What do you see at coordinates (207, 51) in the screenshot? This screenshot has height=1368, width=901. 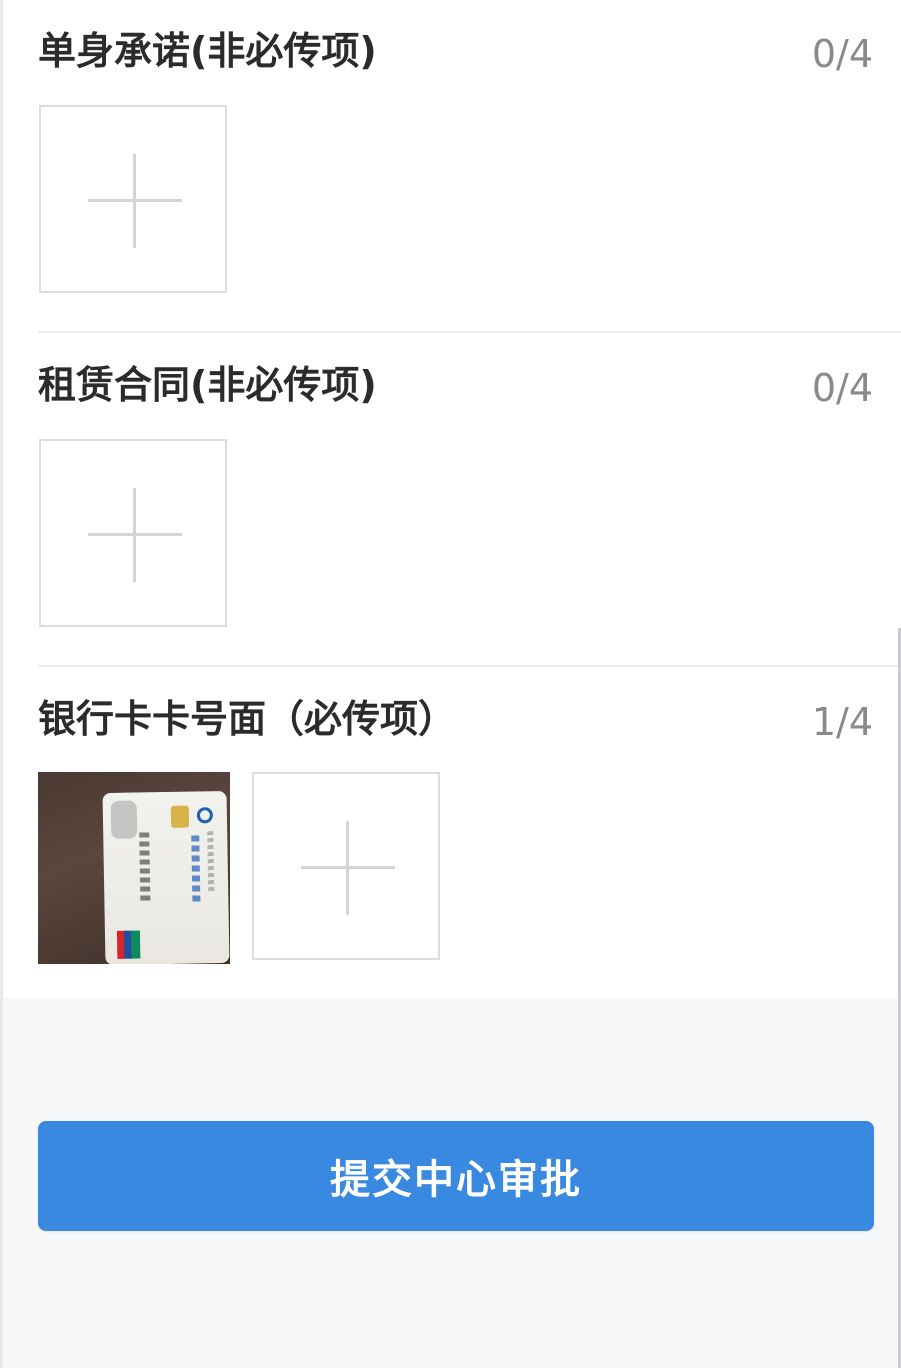 I see `section-title: 单身承诺(非必传项)` at bounding box center [207, 51].